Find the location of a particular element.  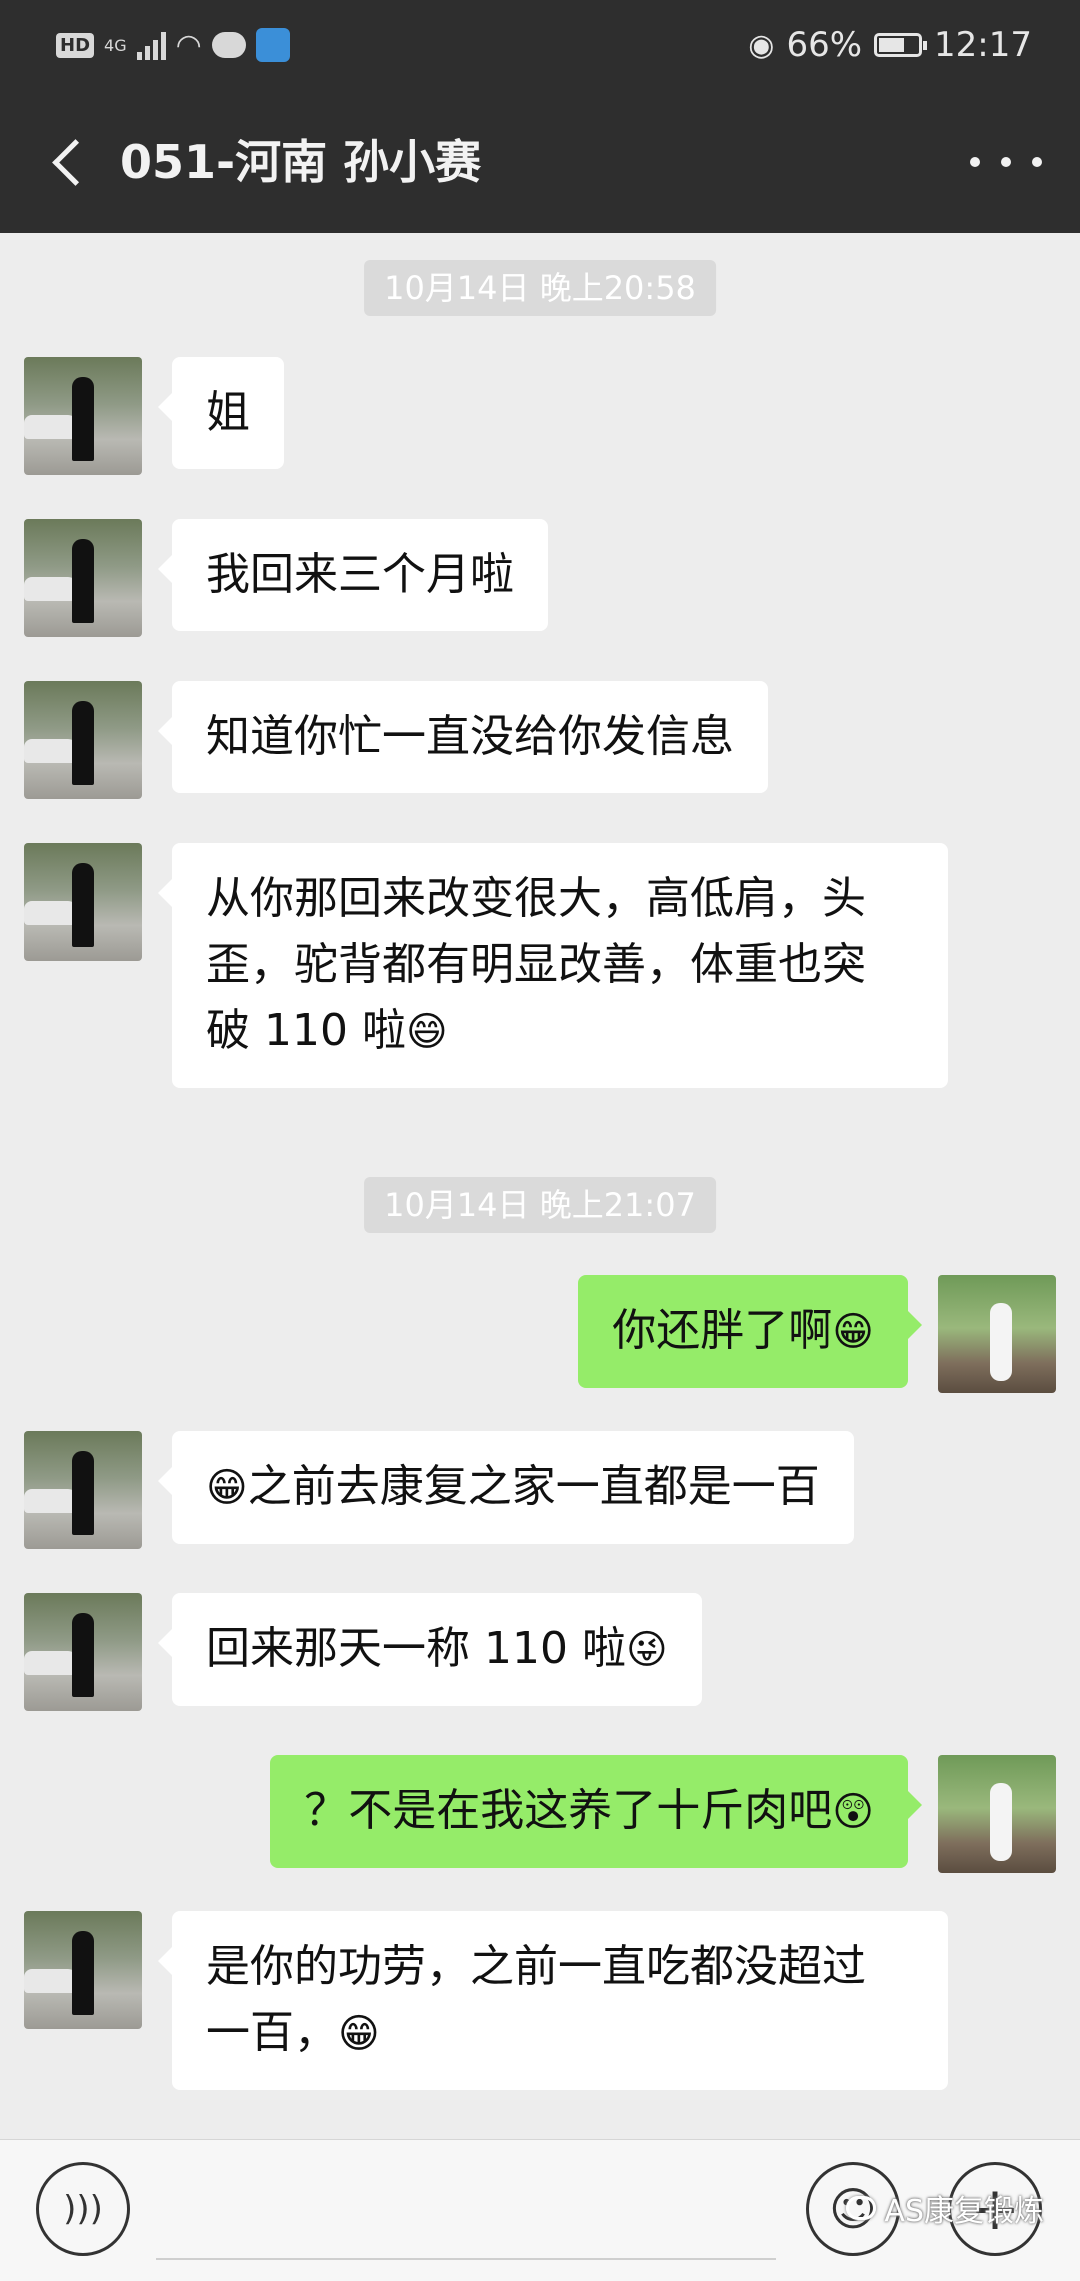

message-bubble: ？不是在我这养了十斤肉吧😲 is located at coordinates (596, 1811).